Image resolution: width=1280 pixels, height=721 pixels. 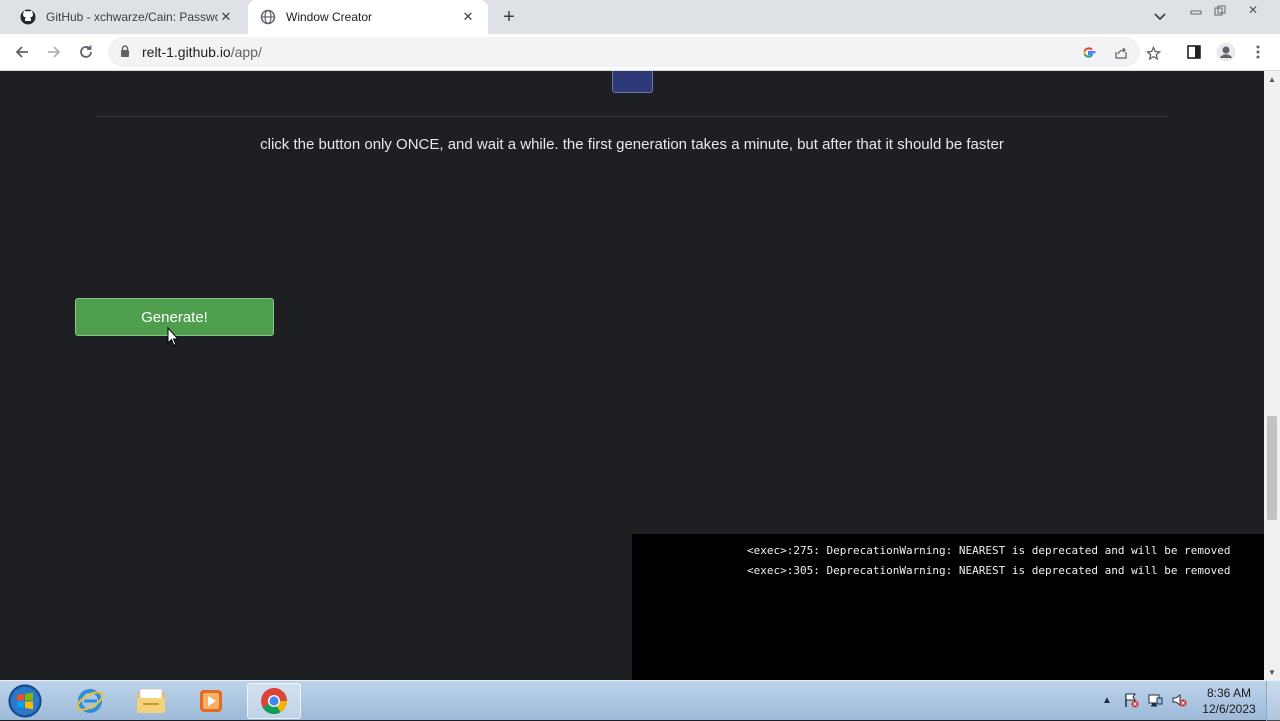 What do you see at coordinates (1258, 52) in the screenshot?
I see `menu-kebab-icon` at bounding box center [1258, 52].